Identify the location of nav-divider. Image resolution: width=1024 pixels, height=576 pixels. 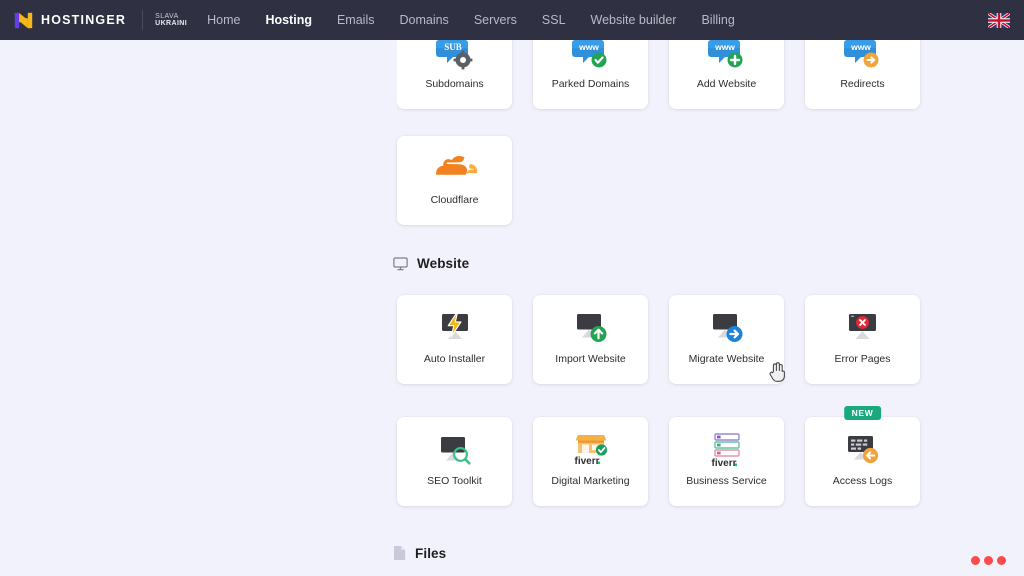
(143, 20).